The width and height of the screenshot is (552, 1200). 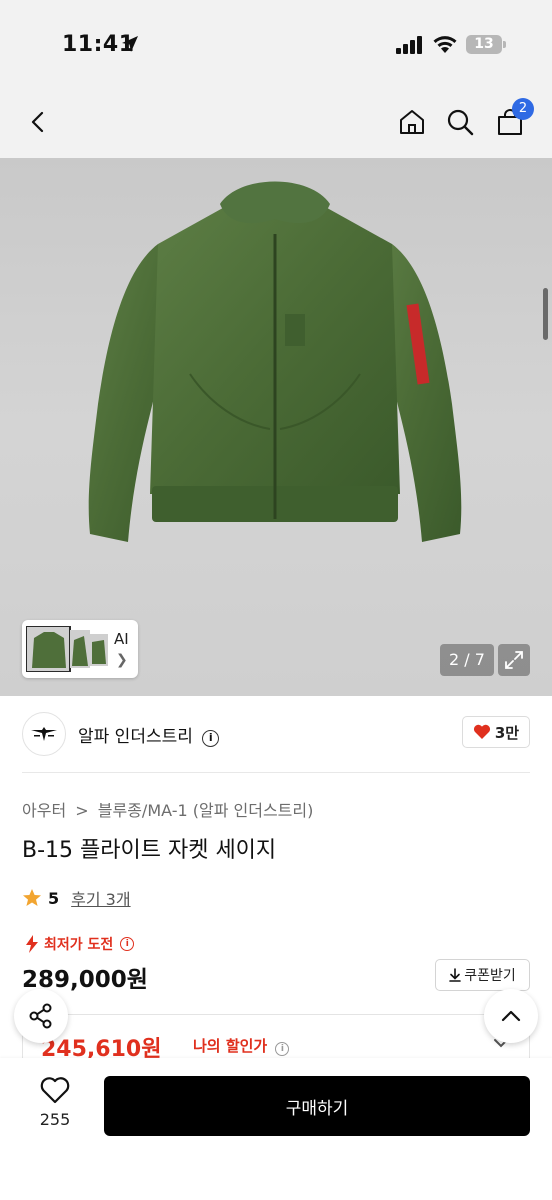 I want to click on discount-label: 나의 할인가 i, so click(x=241, y=1045).